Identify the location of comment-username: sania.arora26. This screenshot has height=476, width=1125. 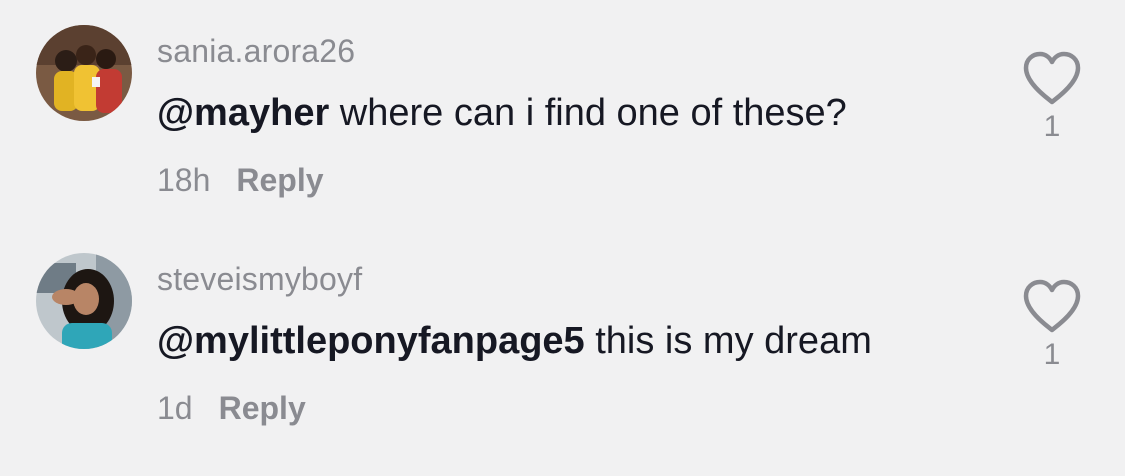
(256, 51).